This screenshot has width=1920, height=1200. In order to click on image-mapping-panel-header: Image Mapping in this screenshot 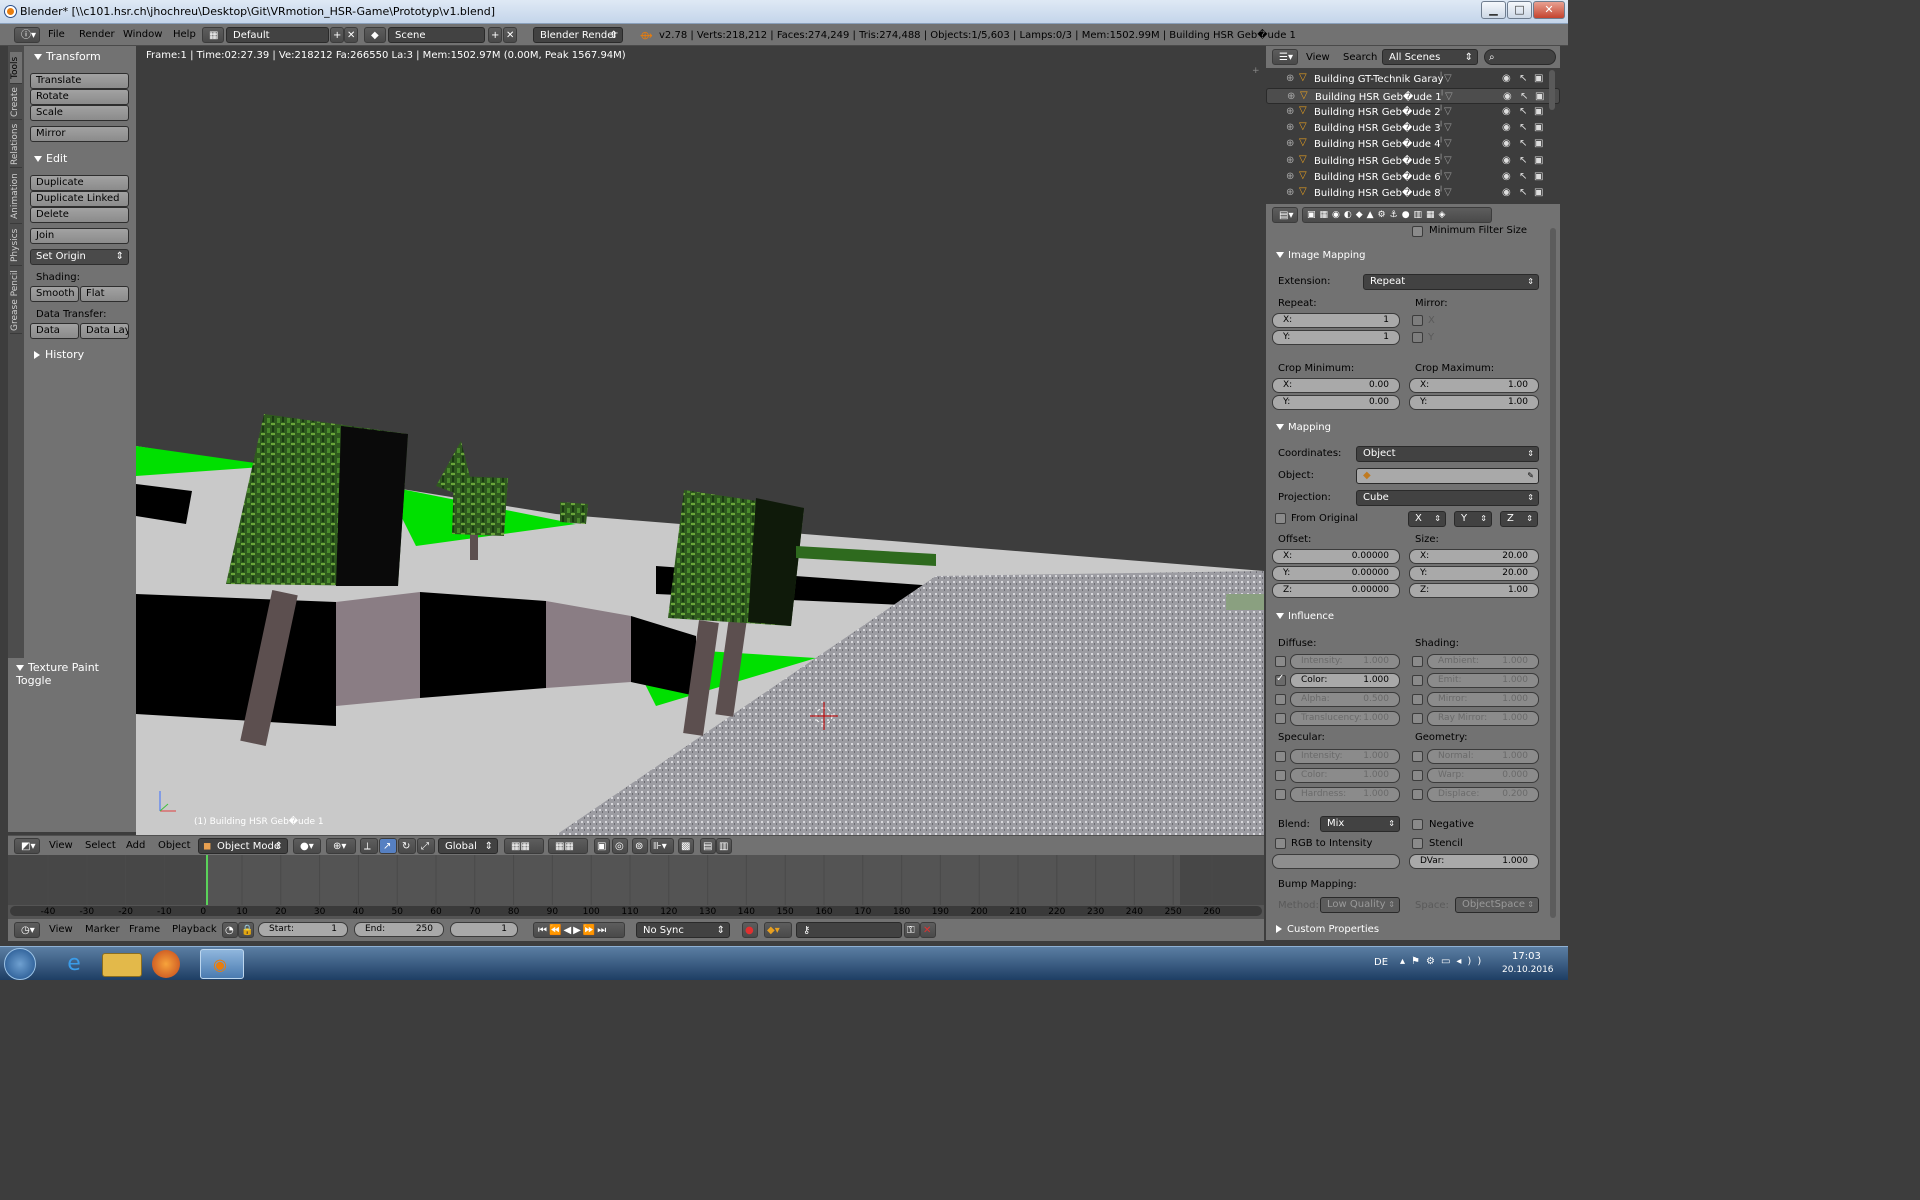, I will do `click(1320, 255)`.